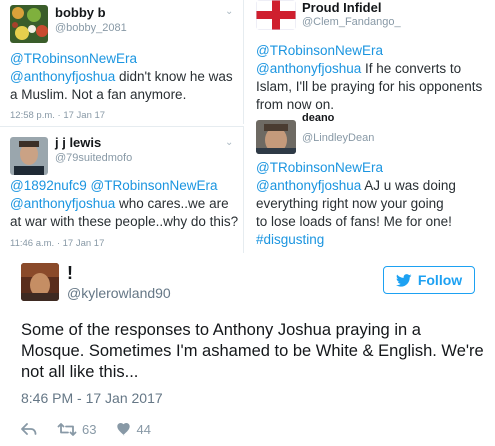 This screenshot has height=446, width=495. Describe the element at coordinates (354, 221) in the screenshot. I see `tweet-text-fragment: to lose loads of fans! Me for one!` at that location.